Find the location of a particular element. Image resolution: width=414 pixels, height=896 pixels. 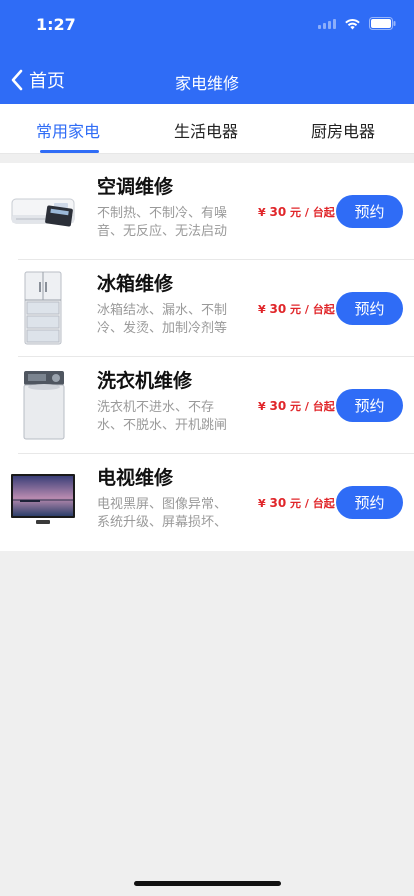

washing-machine-icon is located at coordinates (44, 405).